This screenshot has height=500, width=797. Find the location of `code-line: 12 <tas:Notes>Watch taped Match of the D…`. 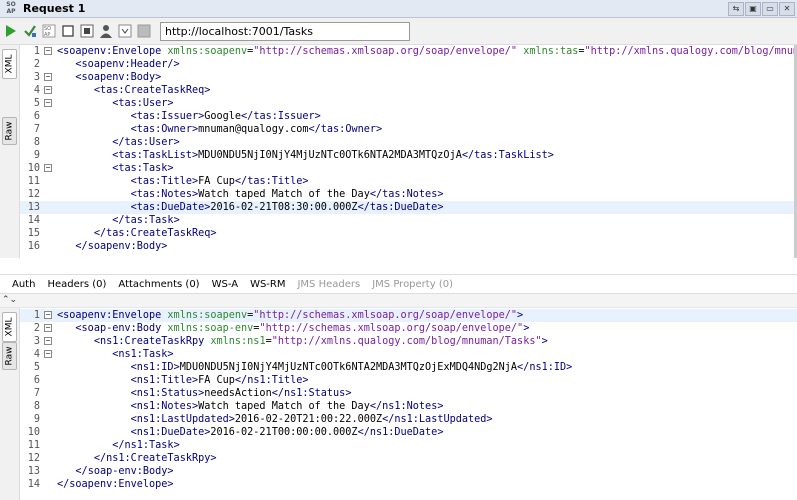

code-line: 12 <tas:Notes>Watch taped Match of the D… is located at coordinates (408, 194).